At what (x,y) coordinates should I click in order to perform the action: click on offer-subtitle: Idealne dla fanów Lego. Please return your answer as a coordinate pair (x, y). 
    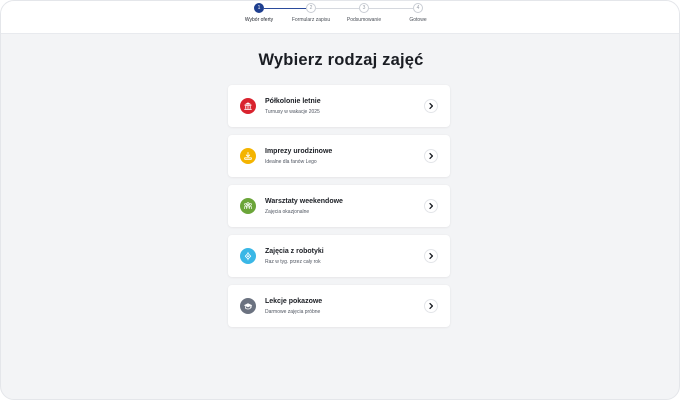
    Looking at the image, I should click on (291, 161).